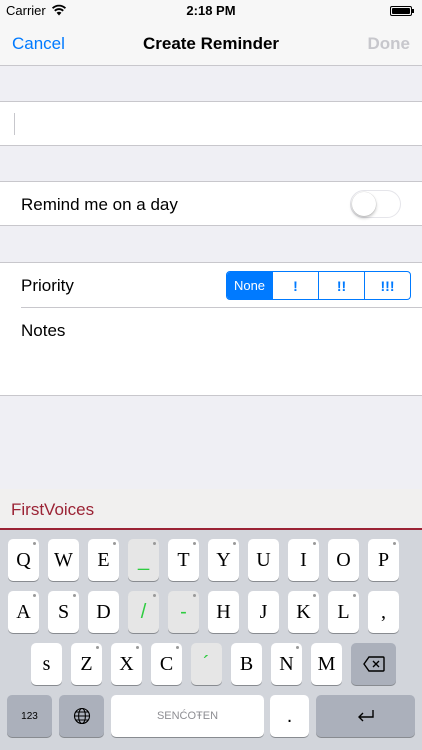 This screenshot has width=422, height=750. I want to click on key-k: K, so click(303, 612).